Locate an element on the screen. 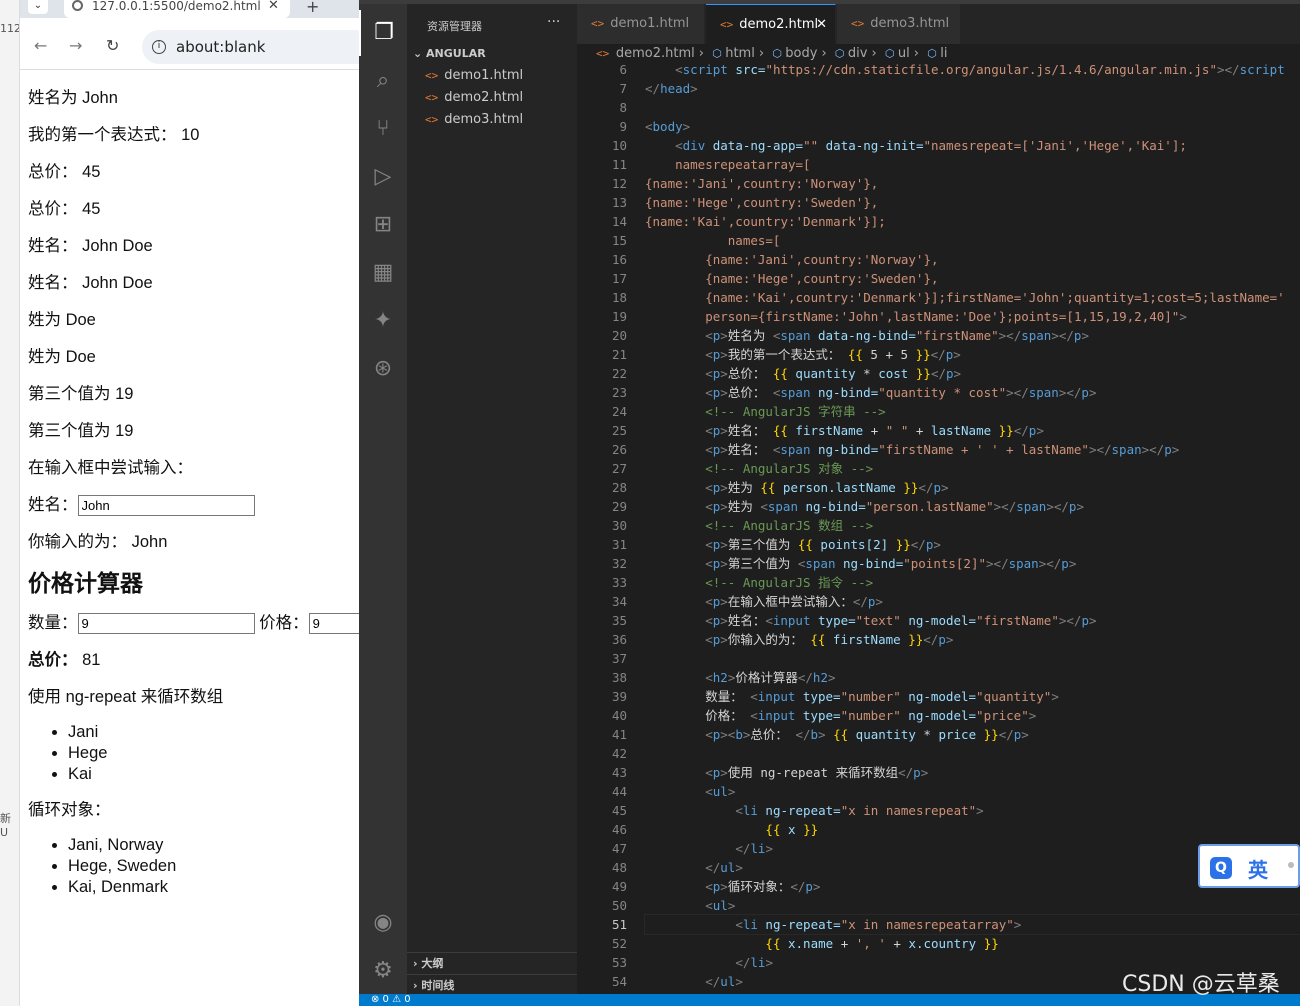 This screenshot has height=1006, width=1300. forward-icon: → is located at coordinates (75, 45).